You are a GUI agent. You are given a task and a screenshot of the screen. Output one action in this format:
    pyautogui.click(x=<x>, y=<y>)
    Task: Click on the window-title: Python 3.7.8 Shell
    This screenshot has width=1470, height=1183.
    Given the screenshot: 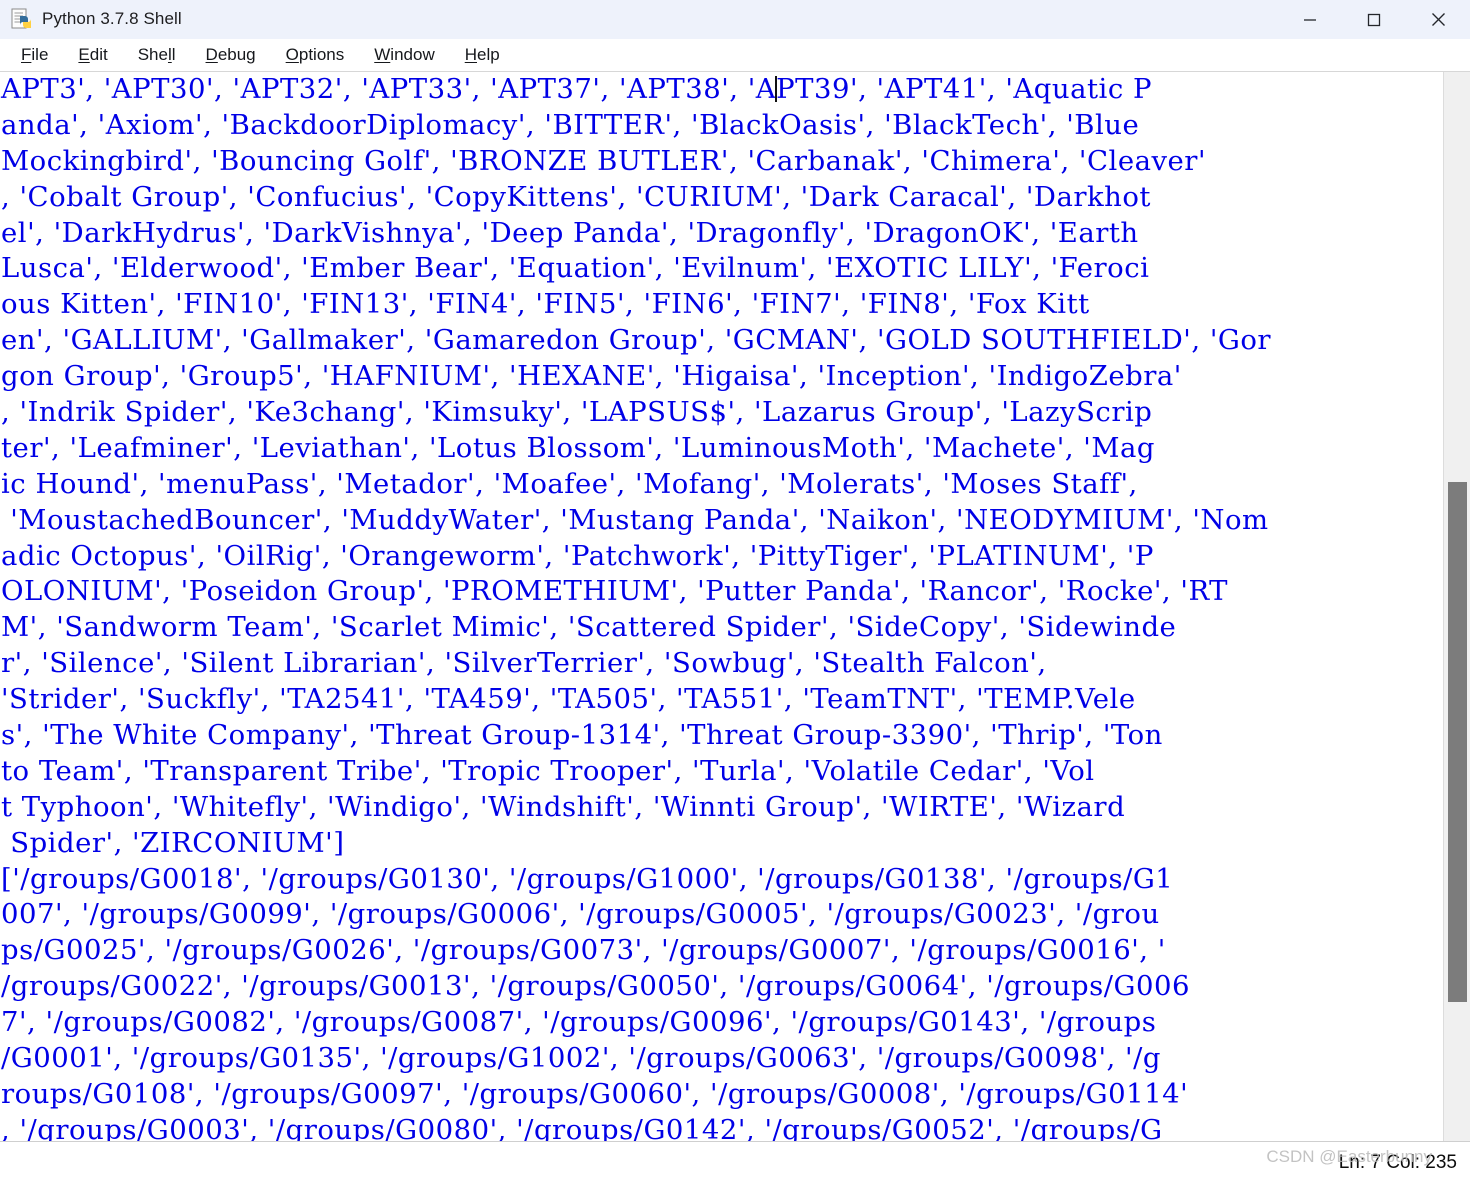 What is the action you would take?
    pyautogui.click(x=112, y=18)
    